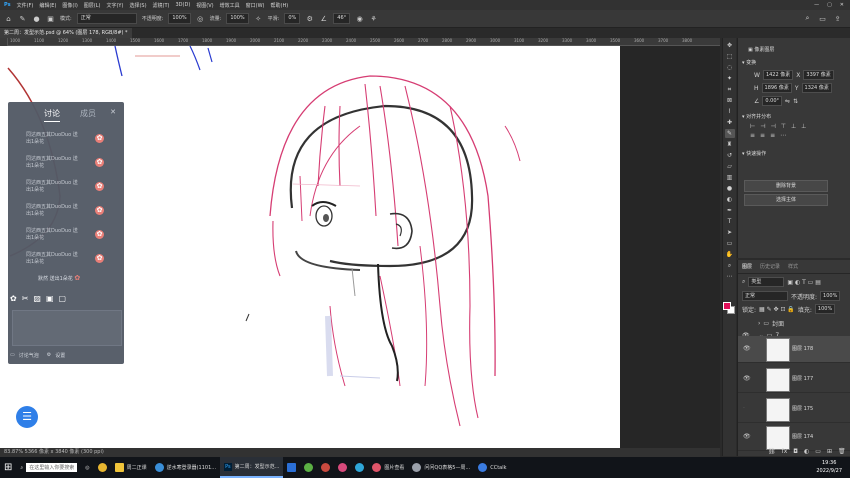  Describe the element at coordinates (804, 282) in the screenshot. I see `filter-icons: ▣ ◐ T ▭ ▤` at that location.